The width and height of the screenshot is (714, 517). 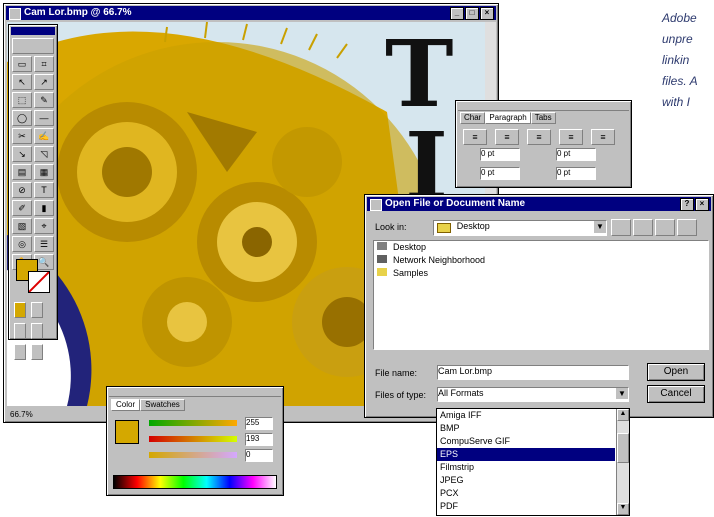 What do you see at coordinates (44, 208) in the screenshot?
I see `tool-fill-icon: ▮` at bounding box center [44, 208].